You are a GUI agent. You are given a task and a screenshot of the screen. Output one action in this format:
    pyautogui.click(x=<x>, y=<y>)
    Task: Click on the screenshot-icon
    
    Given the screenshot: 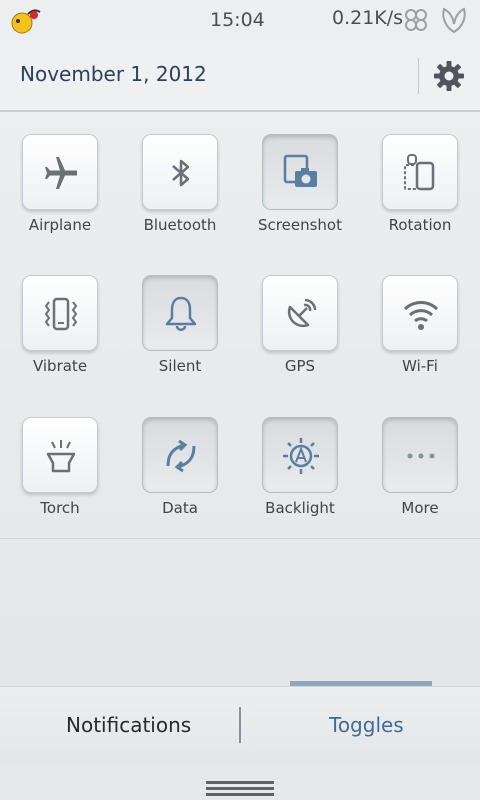 What is the action you would take?
    pyautogui.click(x=300, y=170)
    